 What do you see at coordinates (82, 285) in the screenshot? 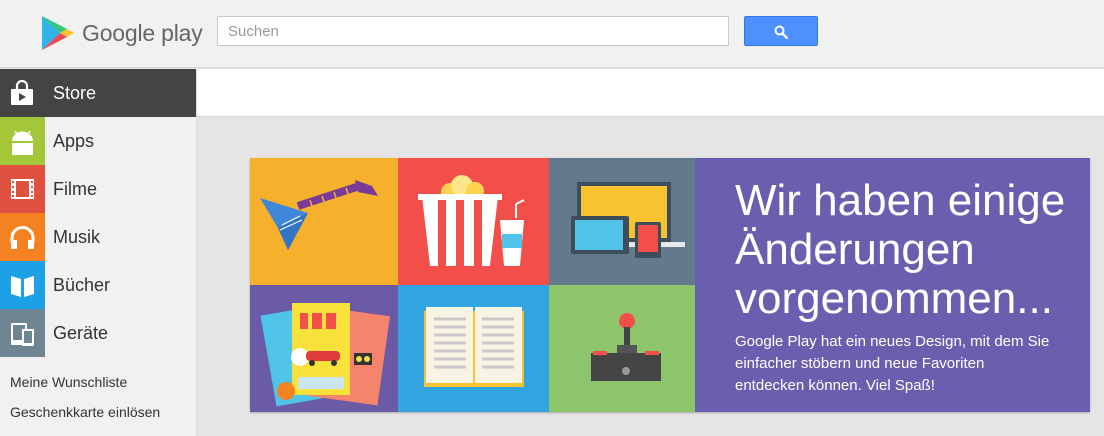
I see `sidebar-item-label: Bücher` at bounding box center [82, 285].